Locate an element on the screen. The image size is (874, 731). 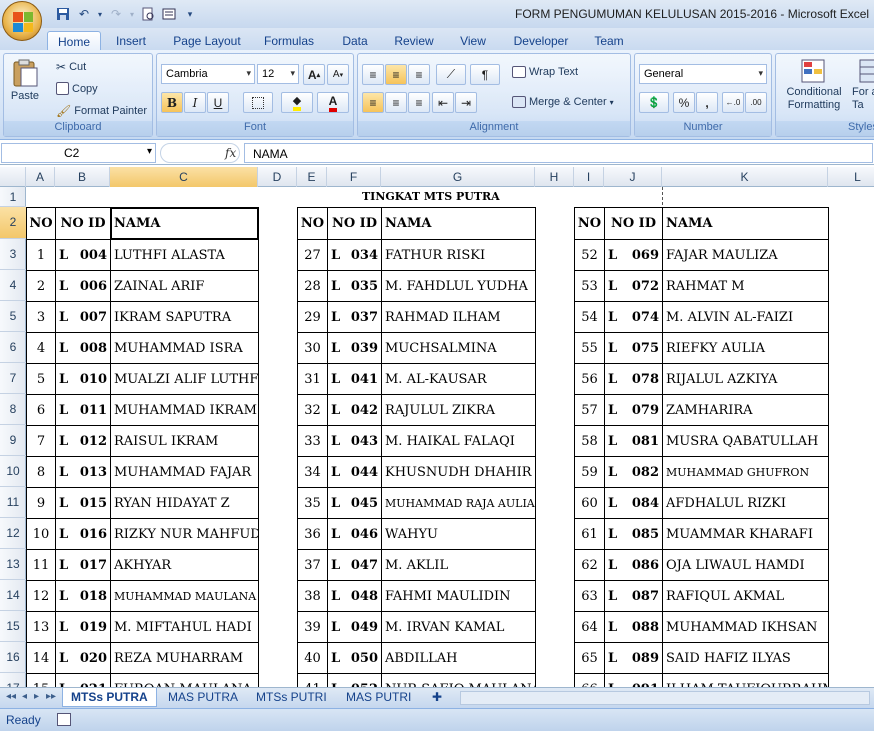
number-format-select: General is located at coordinates (703, 74).